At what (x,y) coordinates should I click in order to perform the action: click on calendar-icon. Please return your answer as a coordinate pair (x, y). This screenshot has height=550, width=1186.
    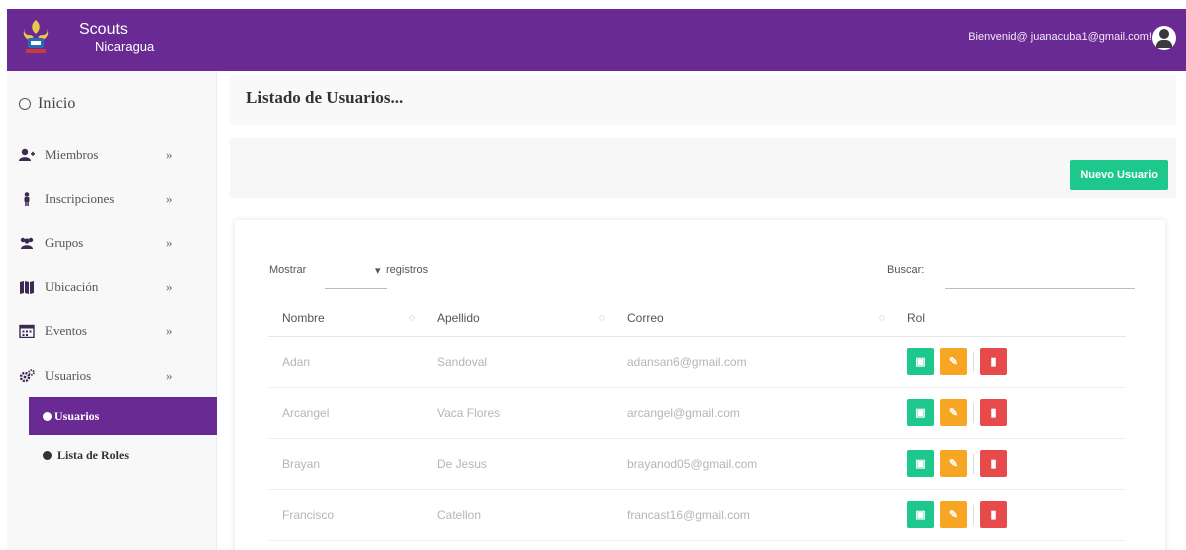
    Looking at the image, I should click on (27, 331).